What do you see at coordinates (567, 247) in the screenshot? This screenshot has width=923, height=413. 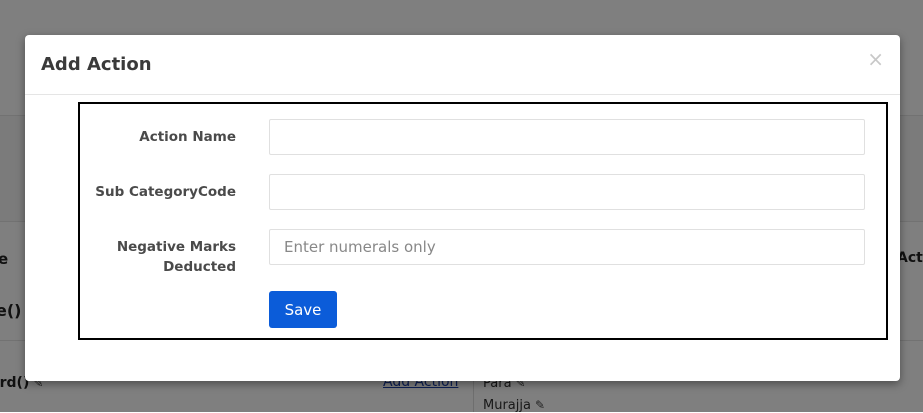 I see `negative-marks-input` at bounding box center [567, 247].